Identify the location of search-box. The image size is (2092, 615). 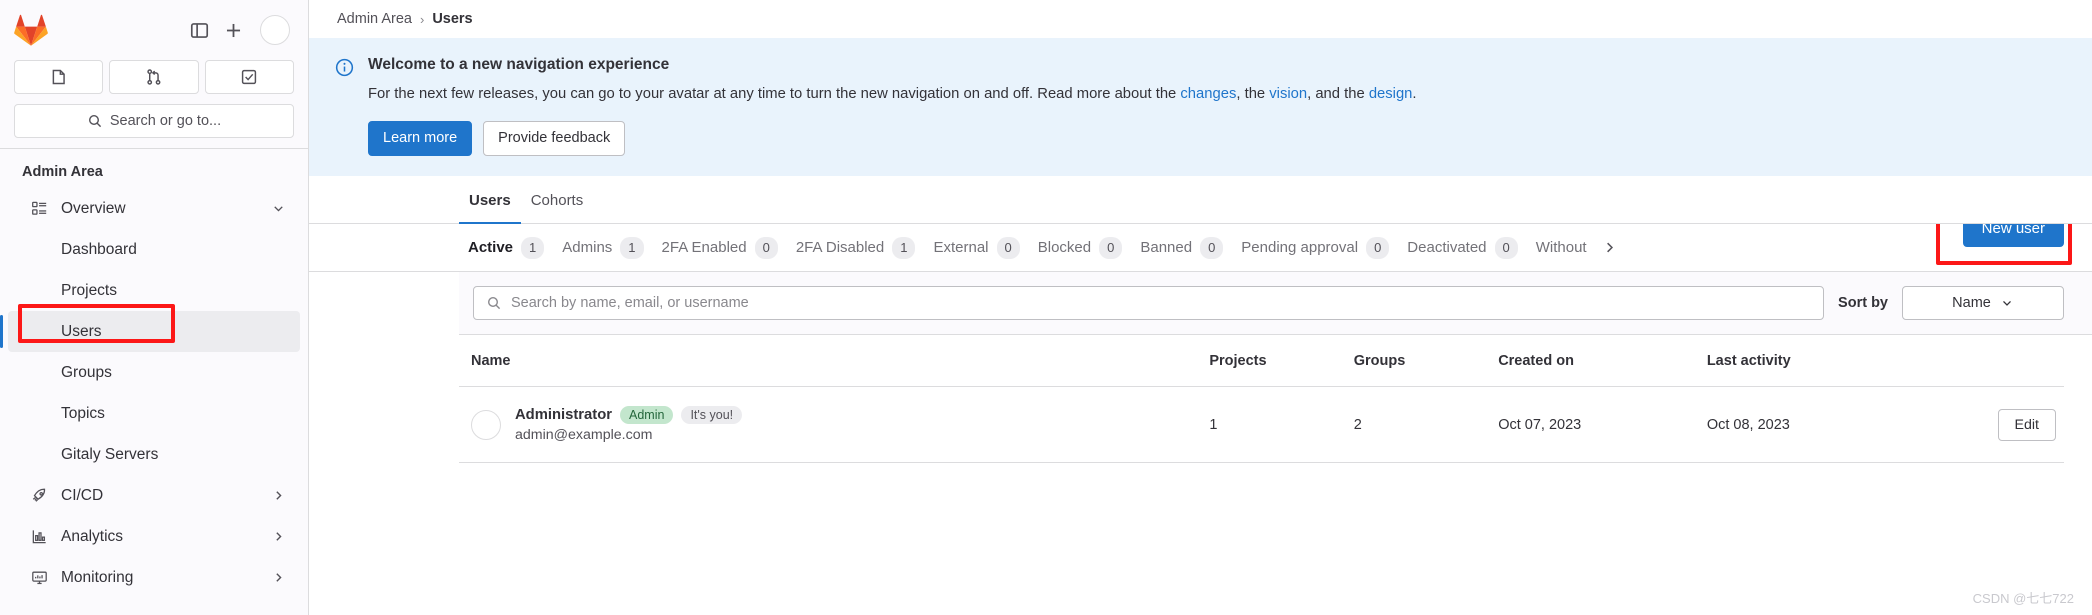
(1149, 303).